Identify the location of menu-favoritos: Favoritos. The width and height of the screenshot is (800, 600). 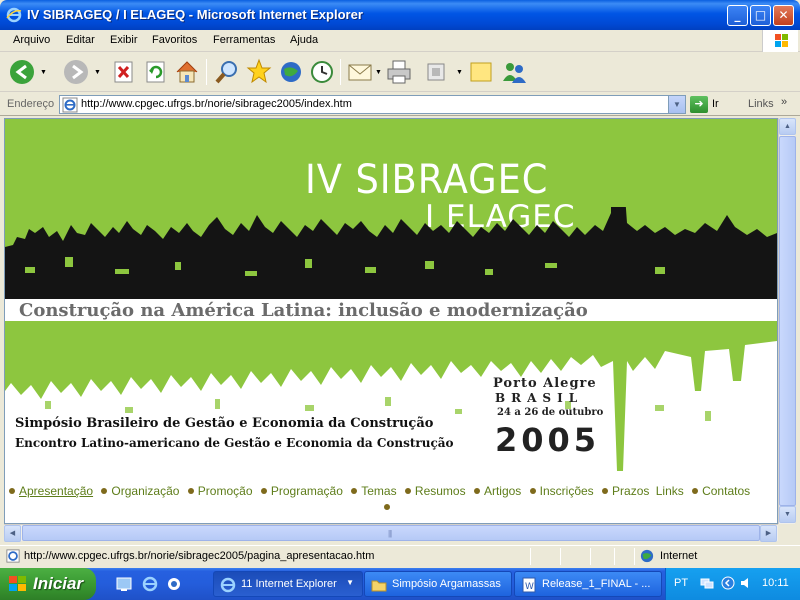
(174, 40).